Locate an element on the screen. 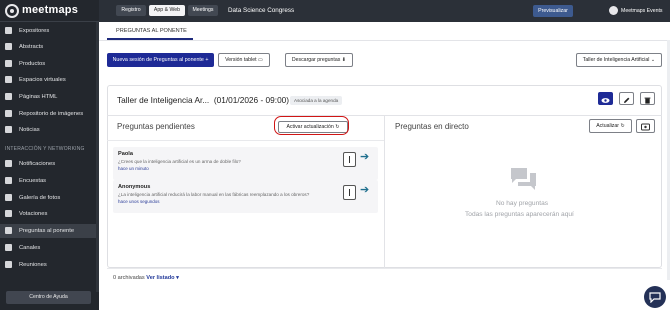 The image size is (670, 310). download-icon: ⬇ is located at coordinates (344, 60).